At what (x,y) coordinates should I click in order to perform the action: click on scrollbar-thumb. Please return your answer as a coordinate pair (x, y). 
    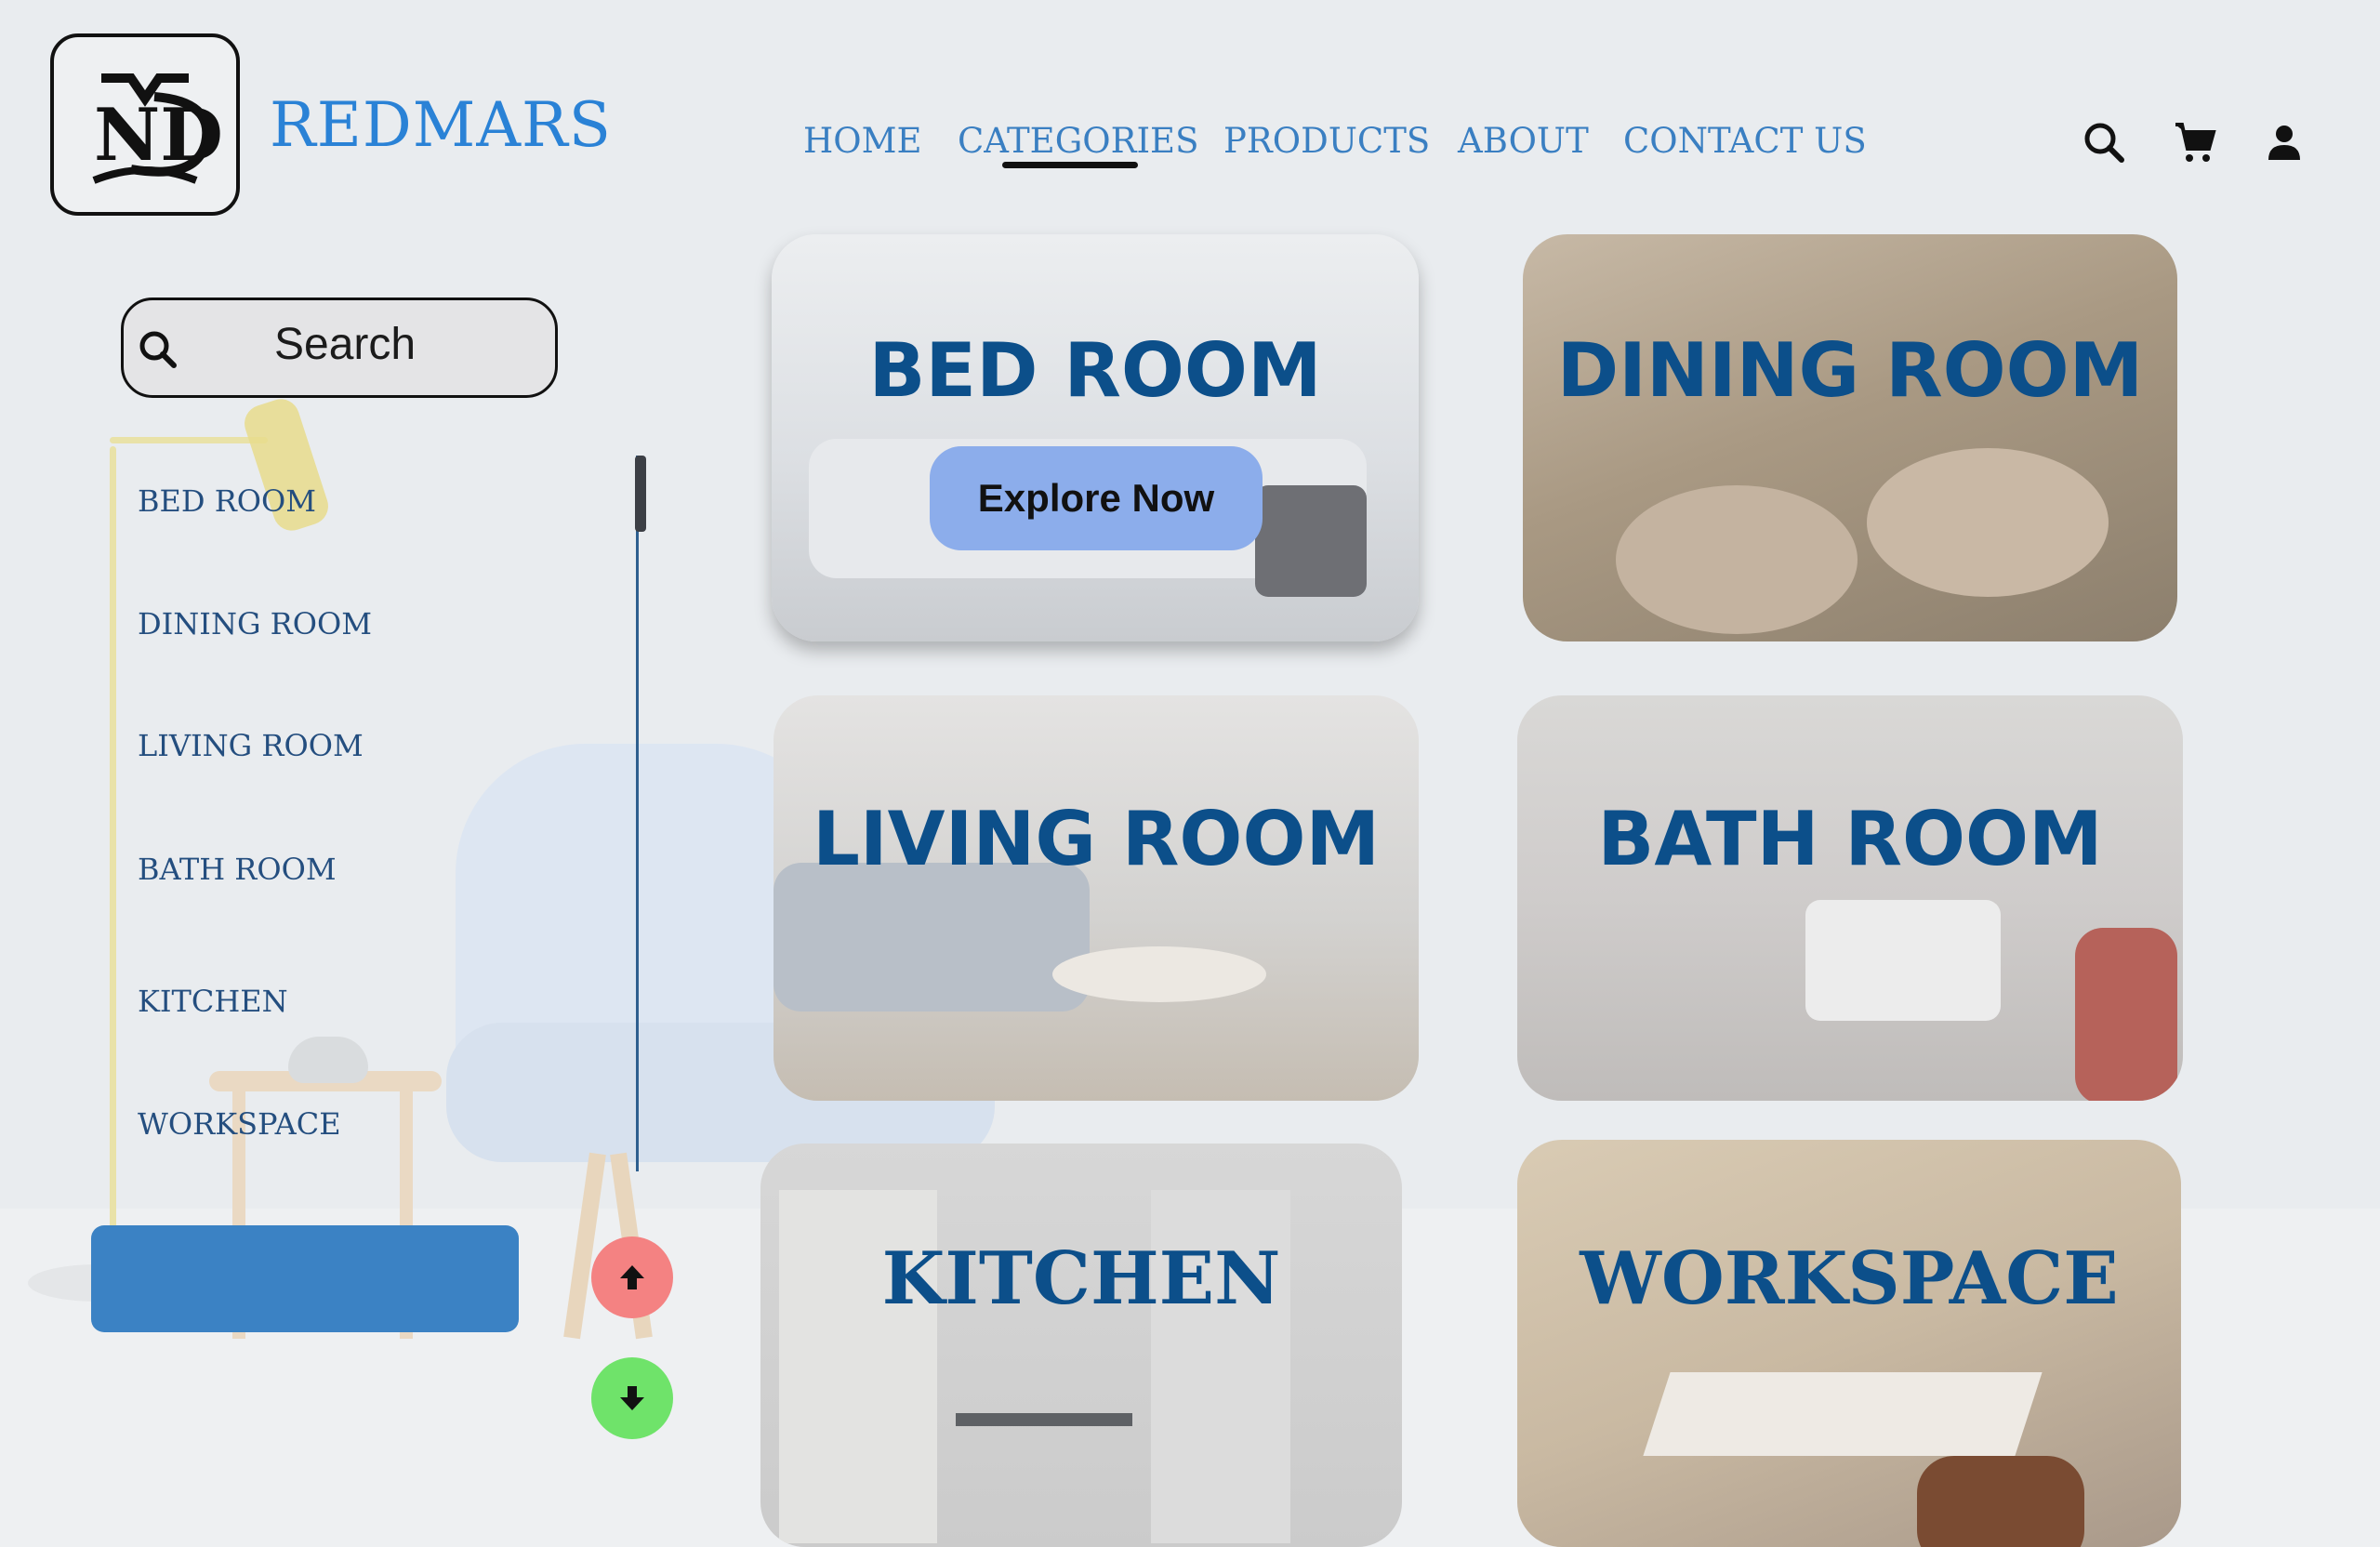
    Looking at the image, I should click on (640, 494).